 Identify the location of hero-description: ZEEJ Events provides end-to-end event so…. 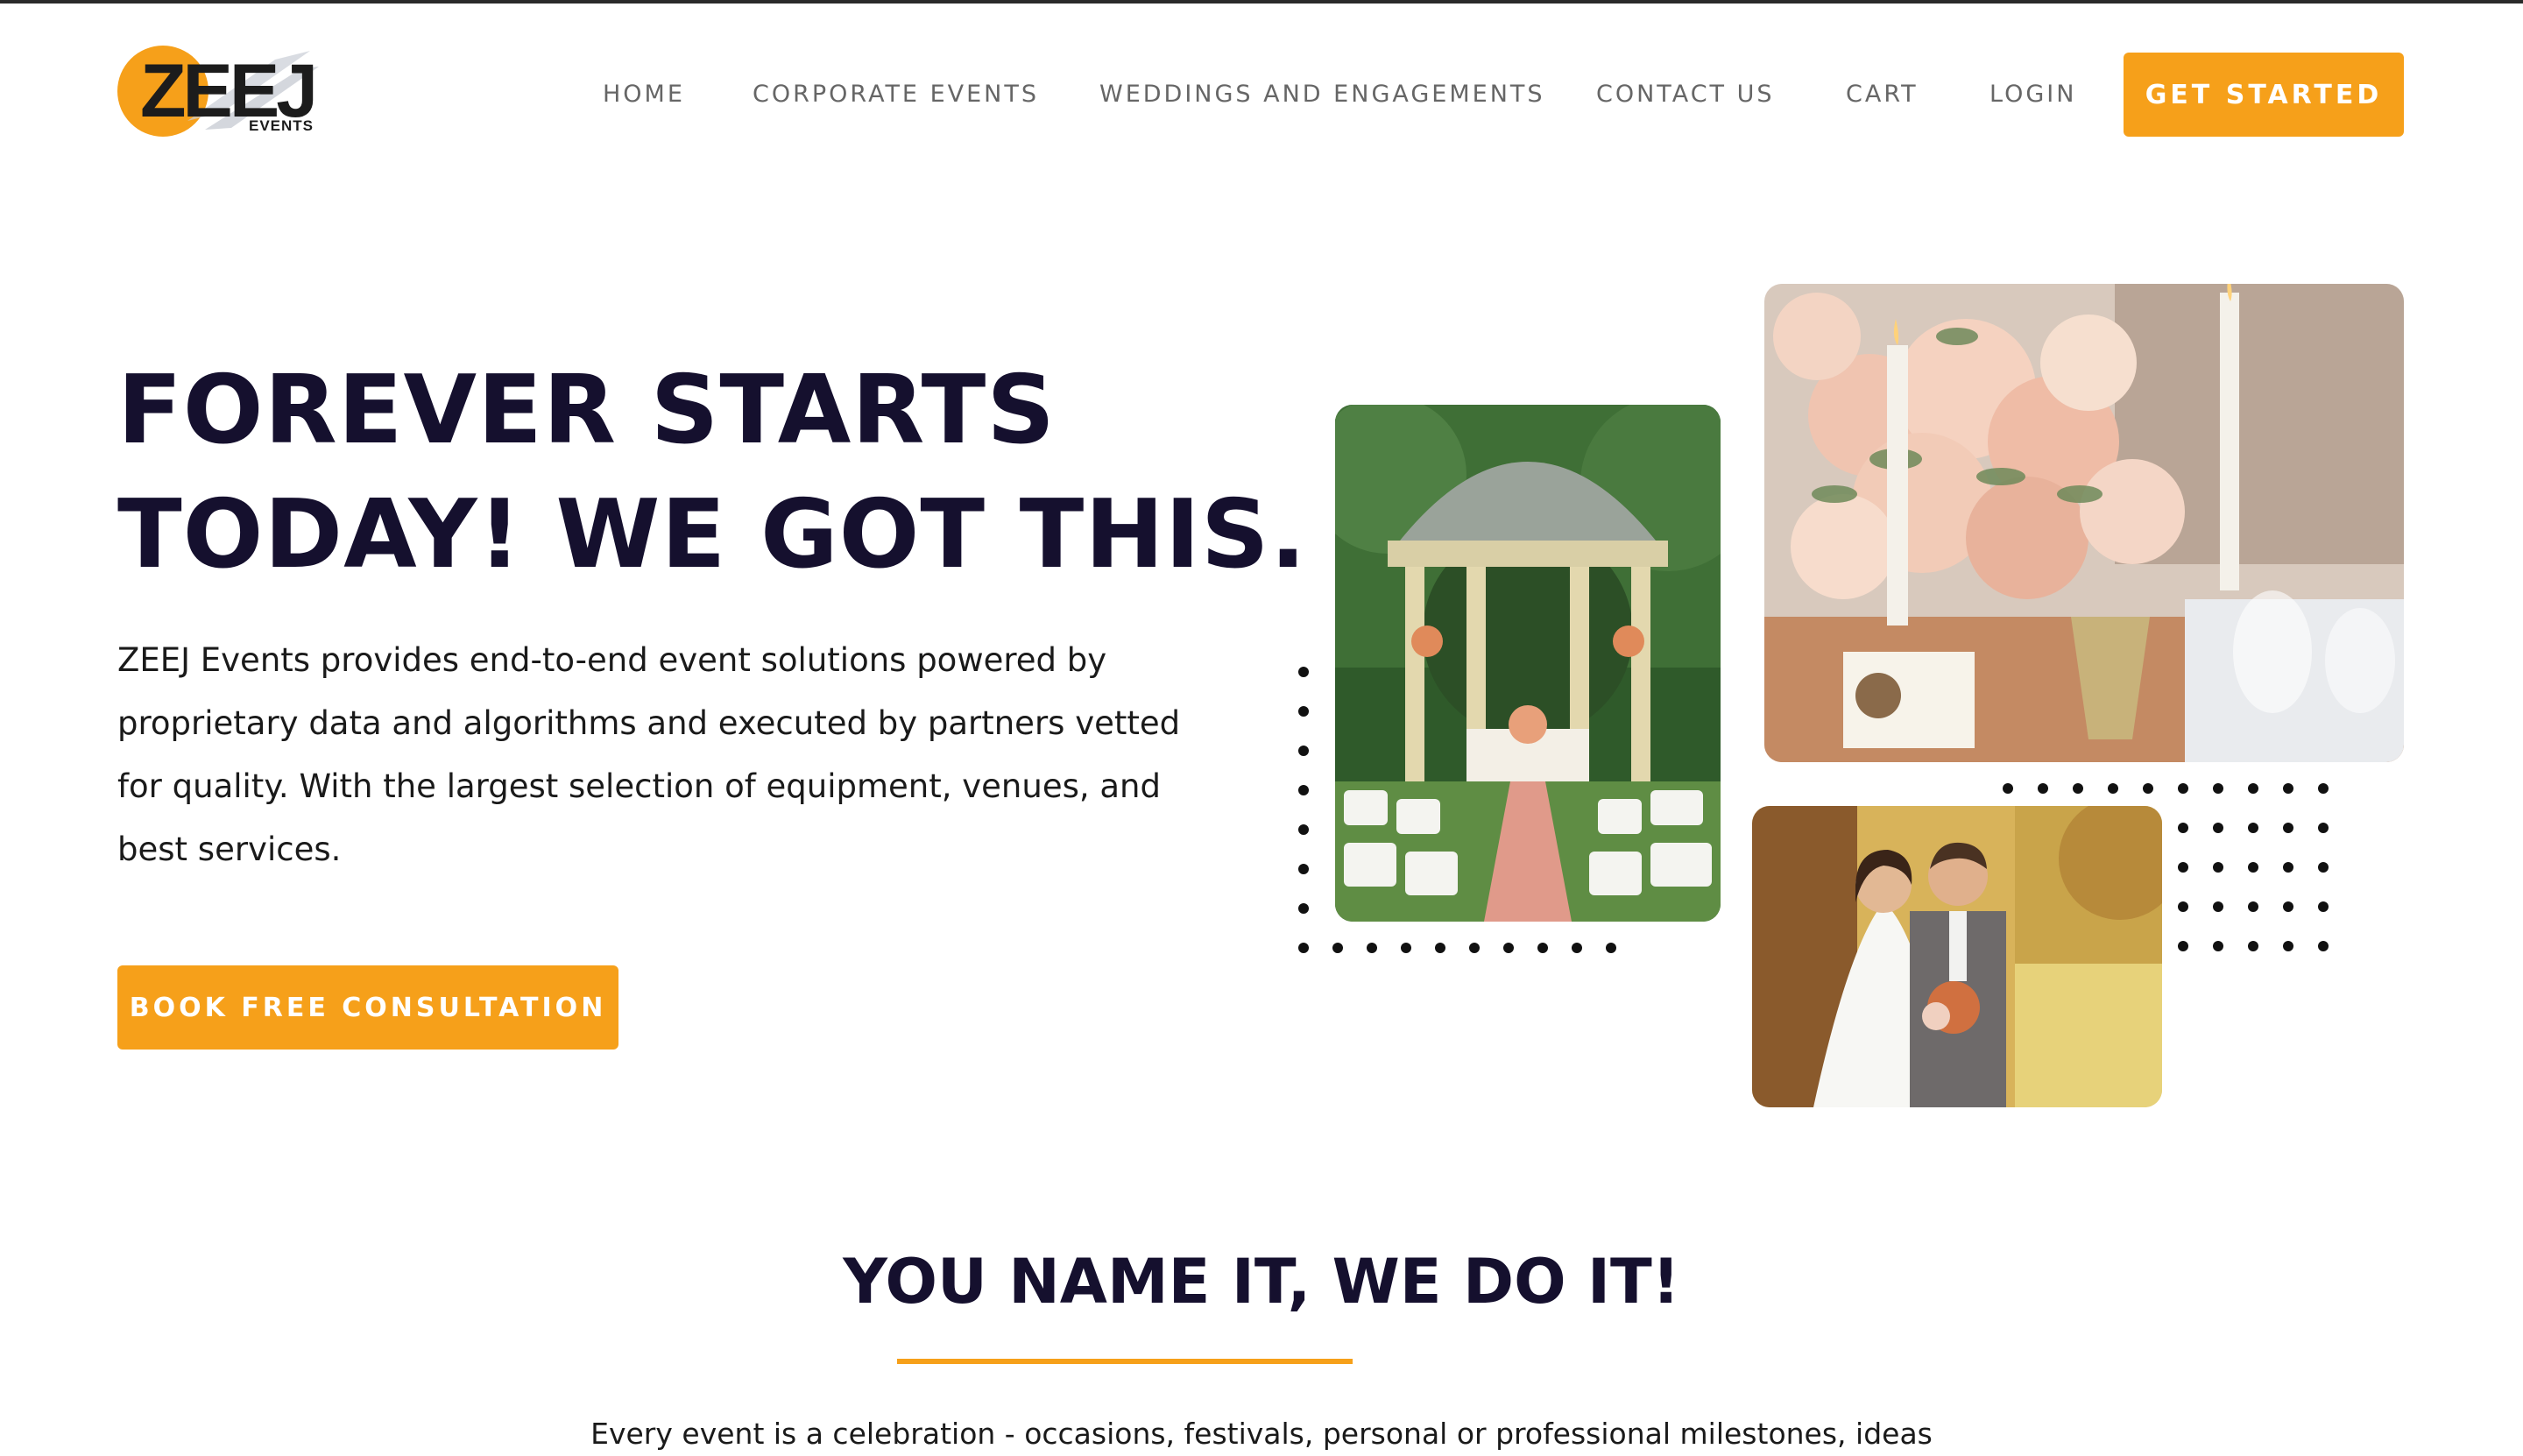
(649, 754).